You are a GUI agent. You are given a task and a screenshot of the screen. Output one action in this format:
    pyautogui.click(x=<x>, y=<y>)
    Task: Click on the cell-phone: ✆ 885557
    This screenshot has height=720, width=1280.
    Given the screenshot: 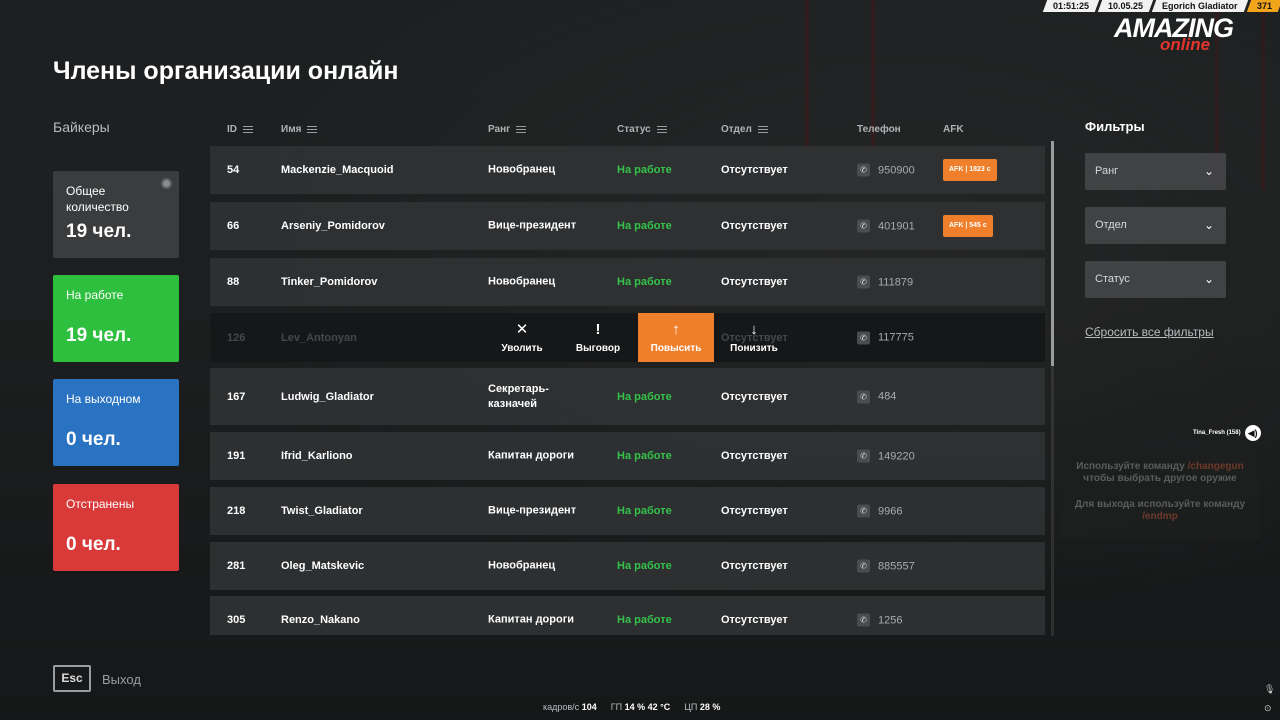 What is the action you would take?
    pyautogui.click(x=886, y=566)
    